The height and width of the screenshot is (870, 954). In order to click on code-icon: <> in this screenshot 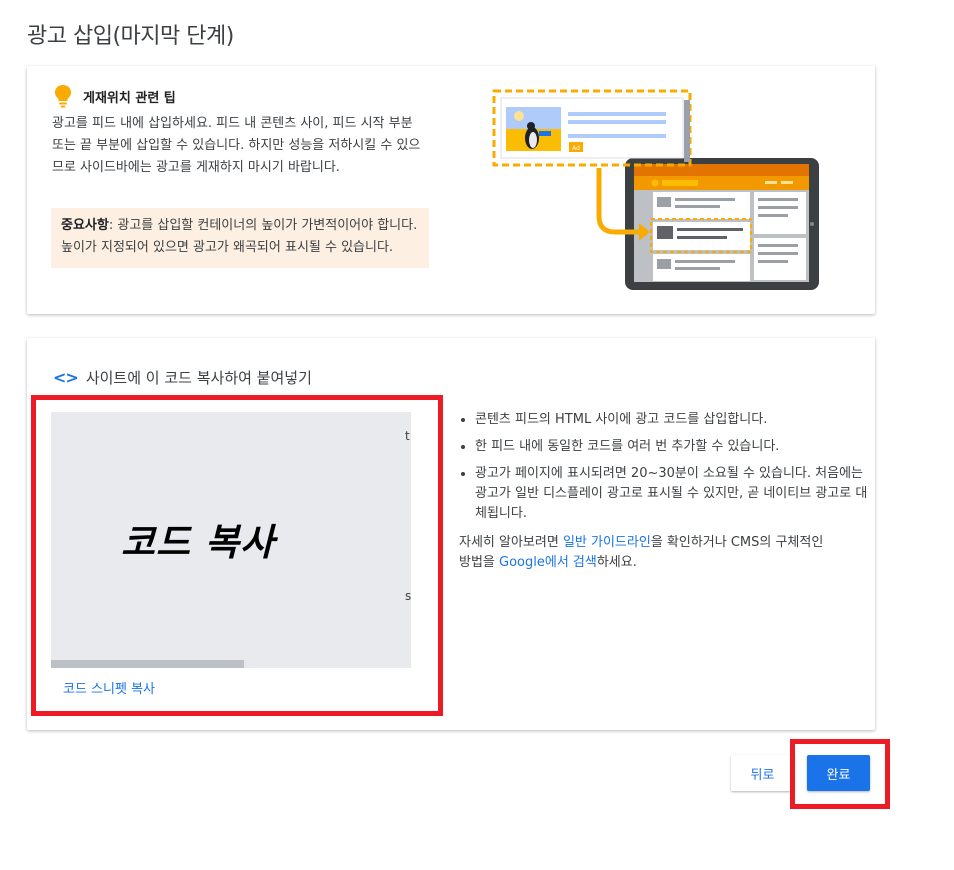, I will do `click(66, 377)`.